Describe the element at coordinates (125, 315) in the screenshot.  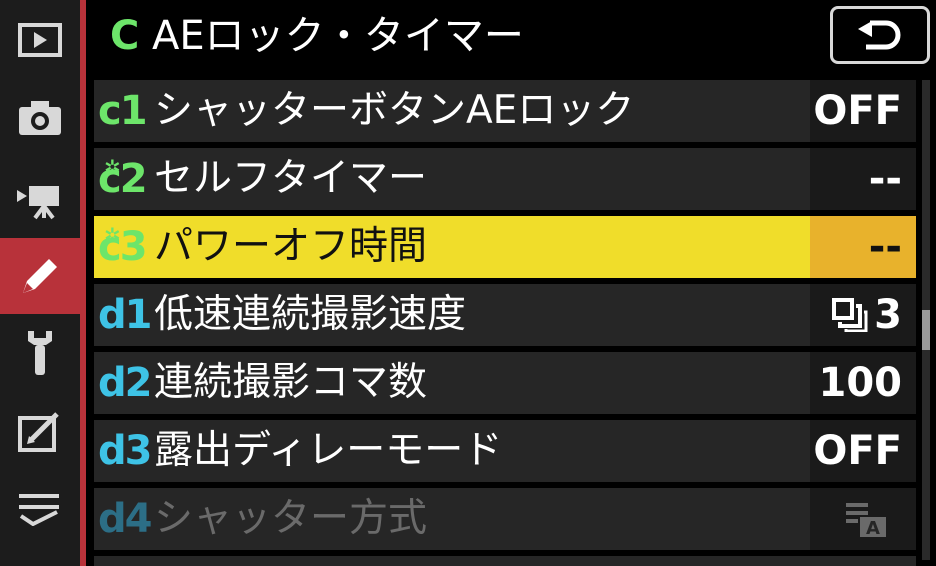
I see `row-code: d1` at that location.